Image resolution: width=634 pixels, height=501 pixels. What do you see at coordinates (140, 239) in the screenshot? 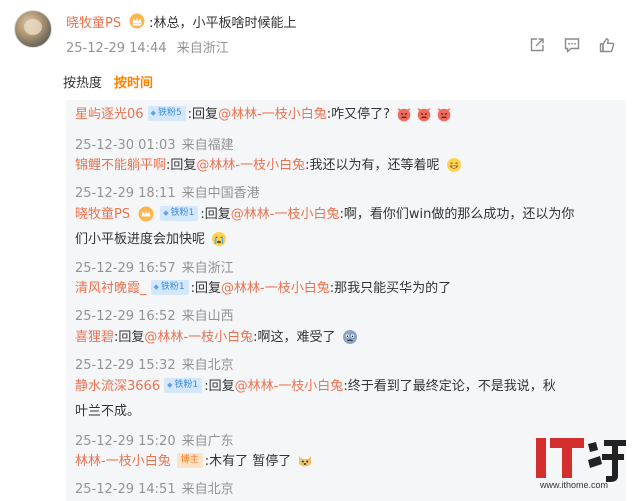
I see `reply-text-continued: 们小平板进度会加快呢` at bounding box center [140, 239].